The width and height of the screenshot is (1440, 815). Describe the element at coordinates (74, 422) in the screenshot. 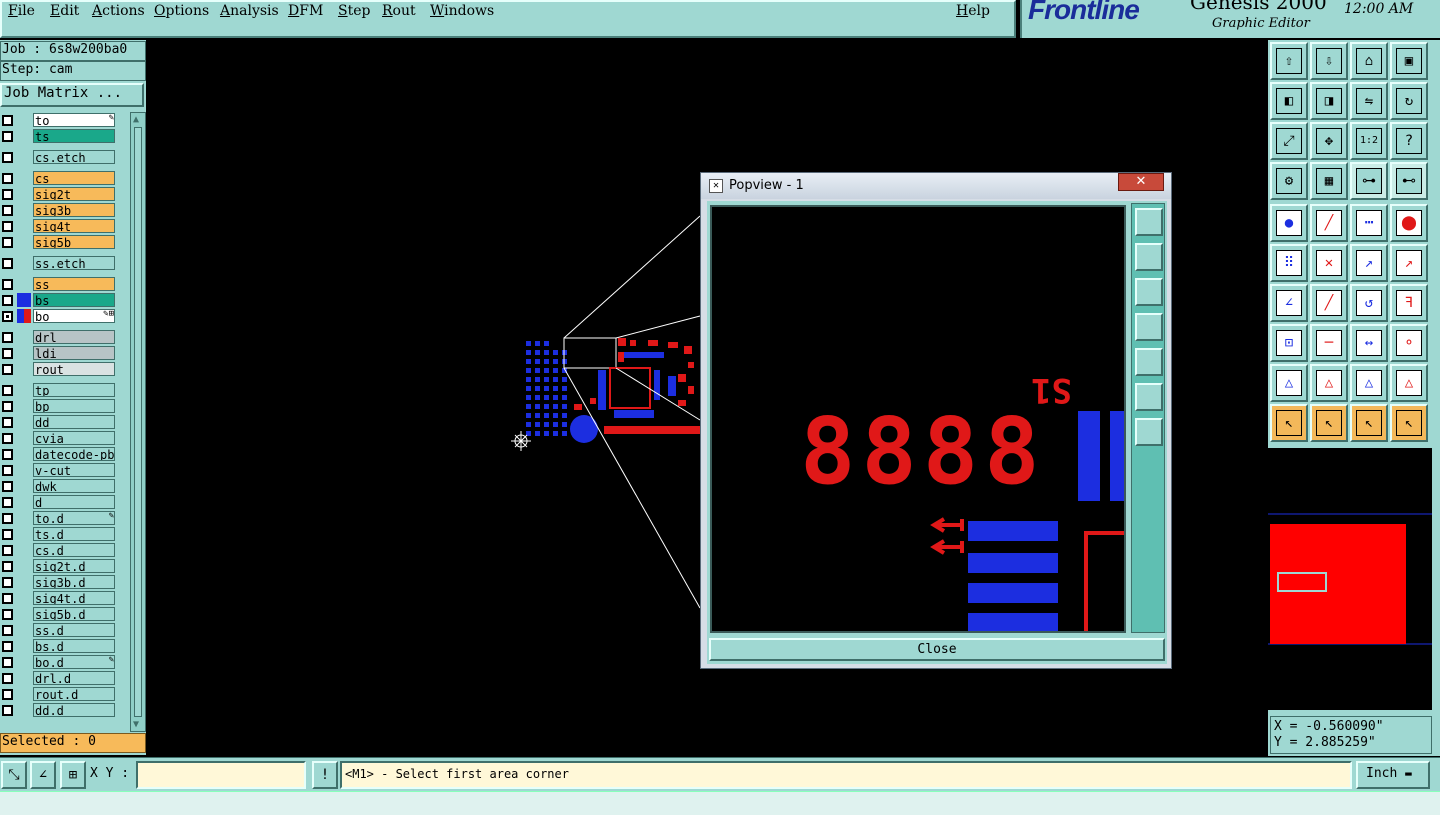

I see `layer-name: dd` at that location.